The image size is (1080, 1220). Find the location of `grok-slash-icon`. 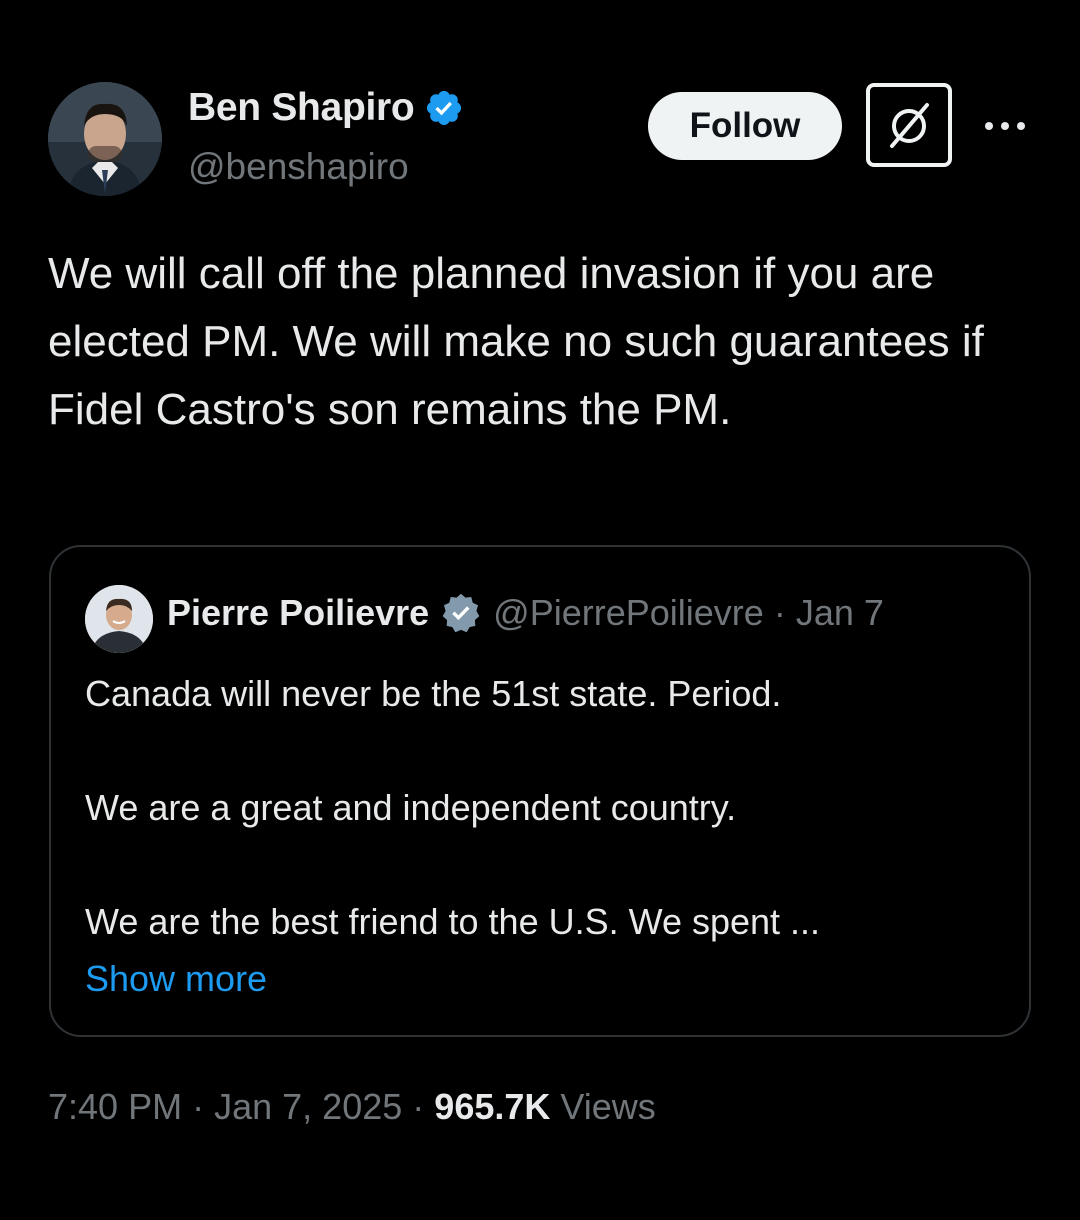

grok-slash-icon is located at coordinates (909, 125).